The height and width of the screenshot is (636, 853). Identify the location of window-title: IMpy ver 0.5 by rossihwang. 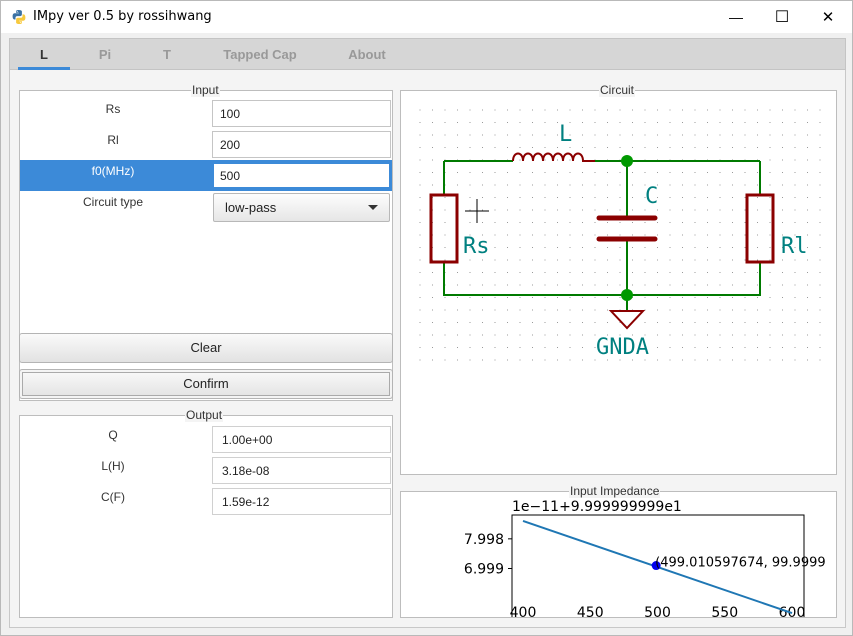
(122, 16).